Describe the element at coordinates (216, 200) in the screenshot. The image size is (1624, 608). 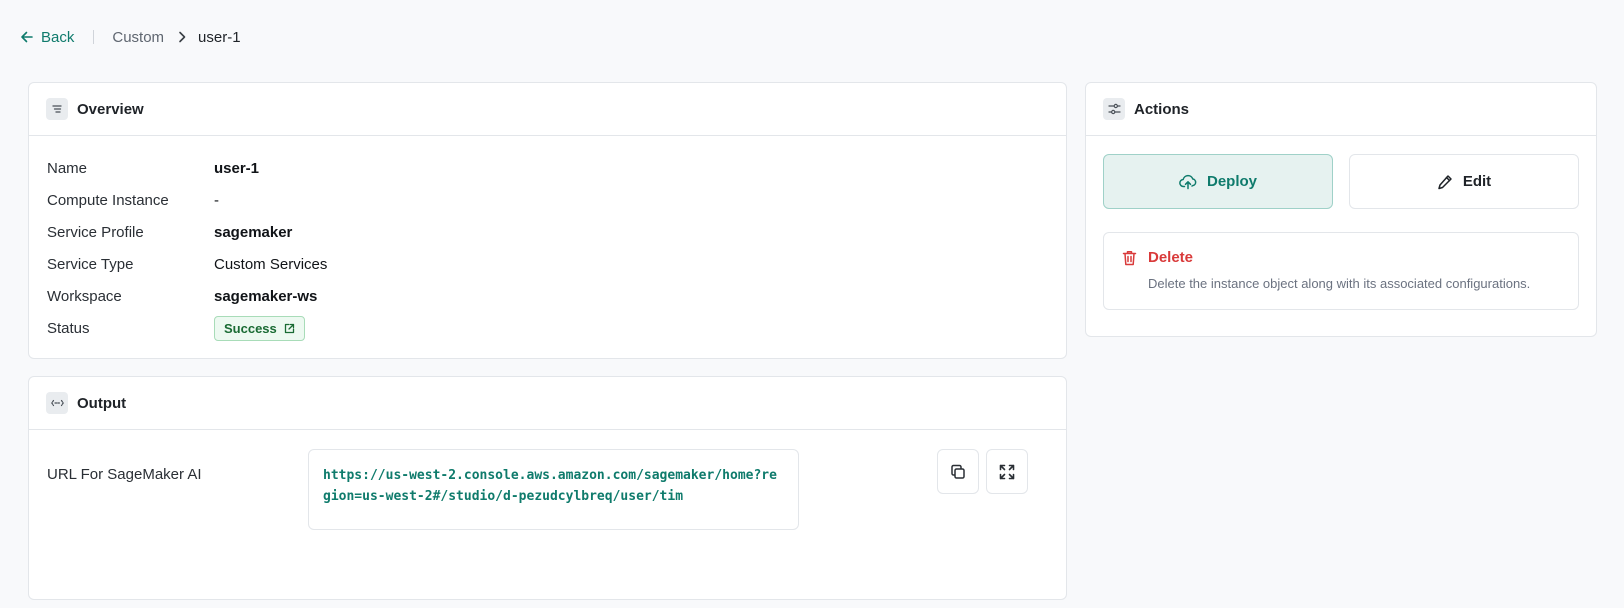
I see `detail-value: -` at that location.